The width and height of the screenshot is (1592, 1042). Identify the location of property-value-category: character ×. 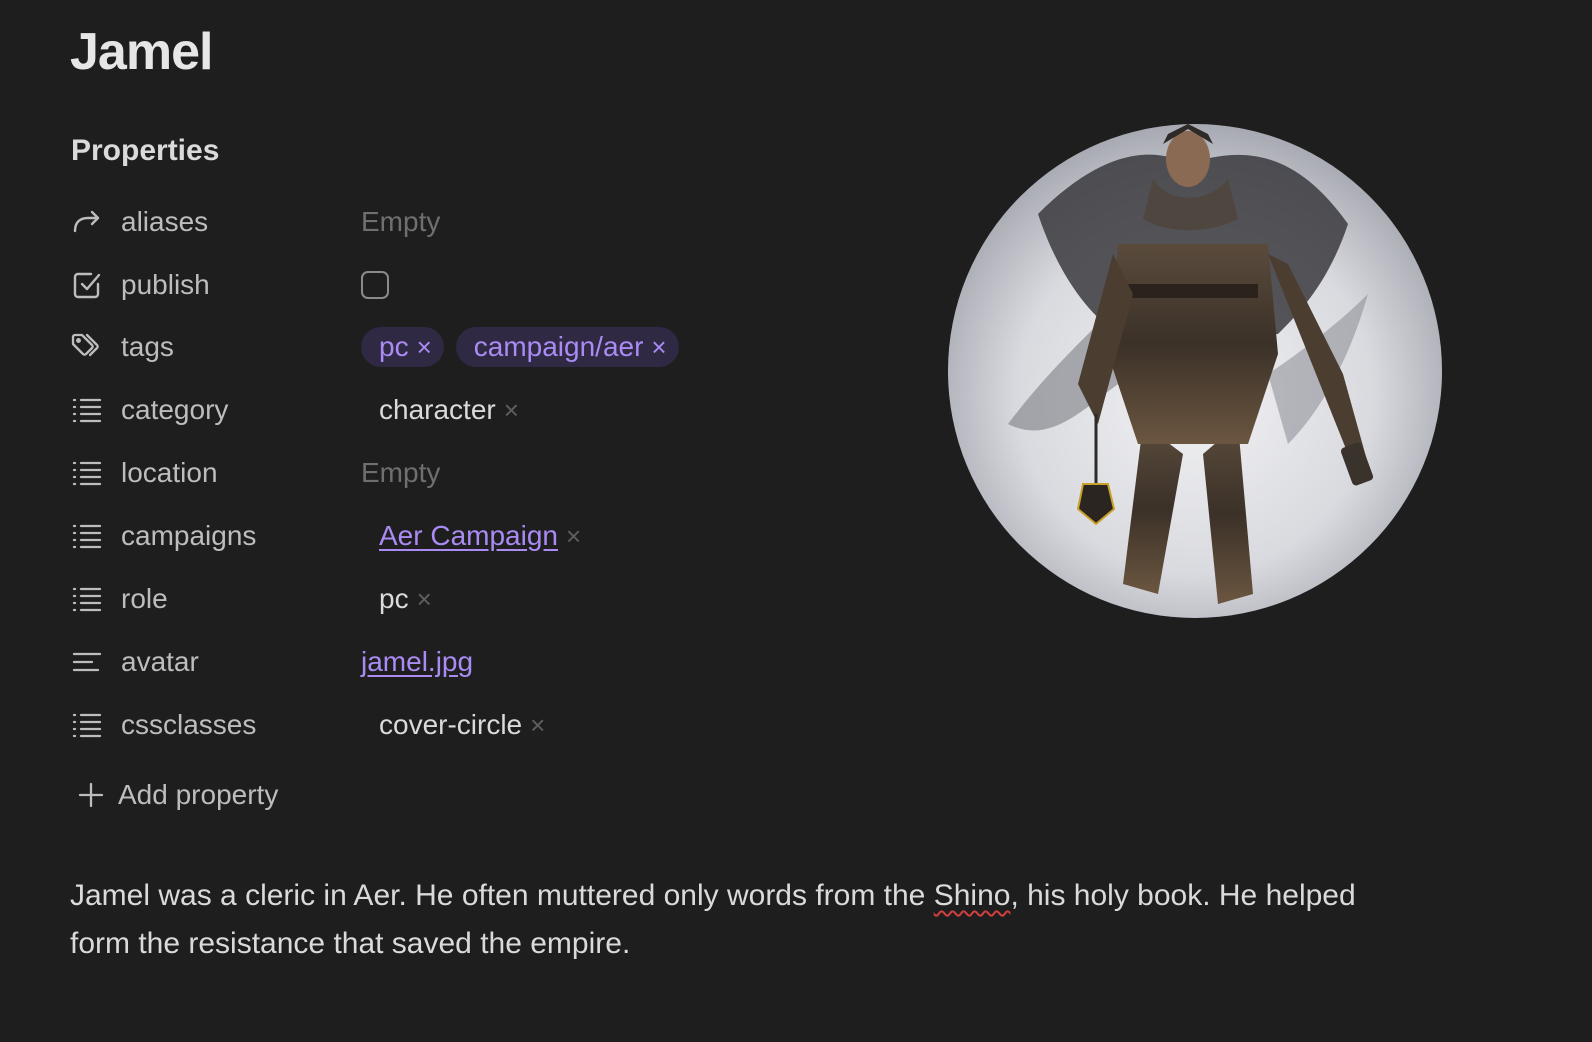
(440, 410).